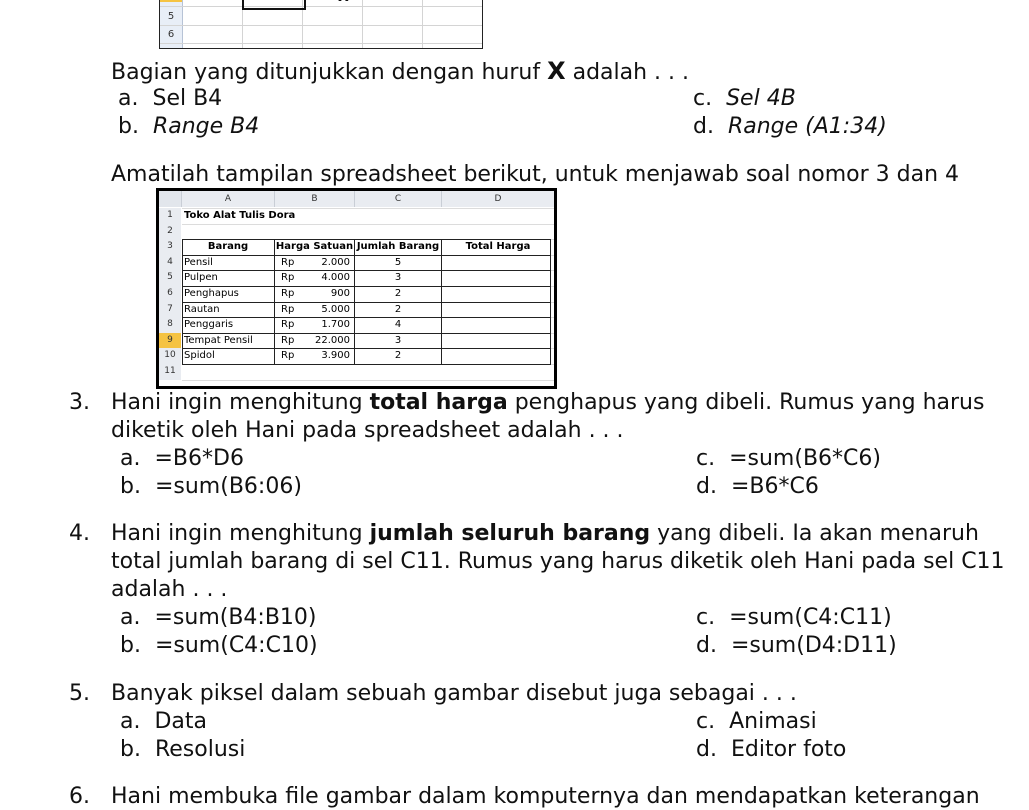 Image resolution: width=1029 pixels, height=810 pixels. Describe the element at coordinates (170, 372) in the screenshot. I see `row-header: 11` at that location.